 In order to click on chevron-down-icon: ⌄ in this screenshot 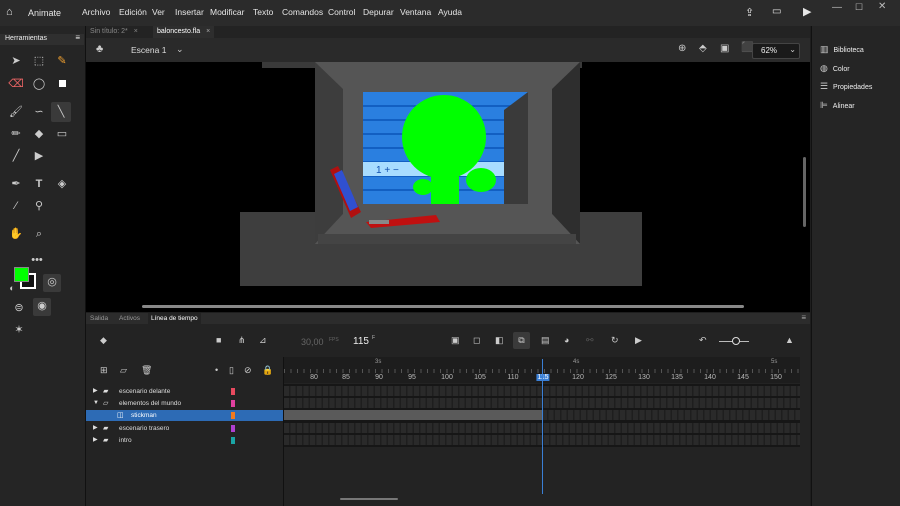, I will do `click(180, 49)`.